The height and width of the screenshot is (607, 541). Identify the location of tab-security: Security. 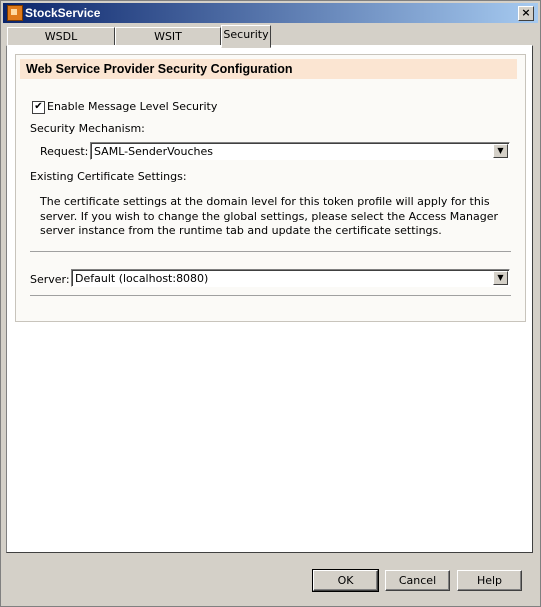
(246, 36).